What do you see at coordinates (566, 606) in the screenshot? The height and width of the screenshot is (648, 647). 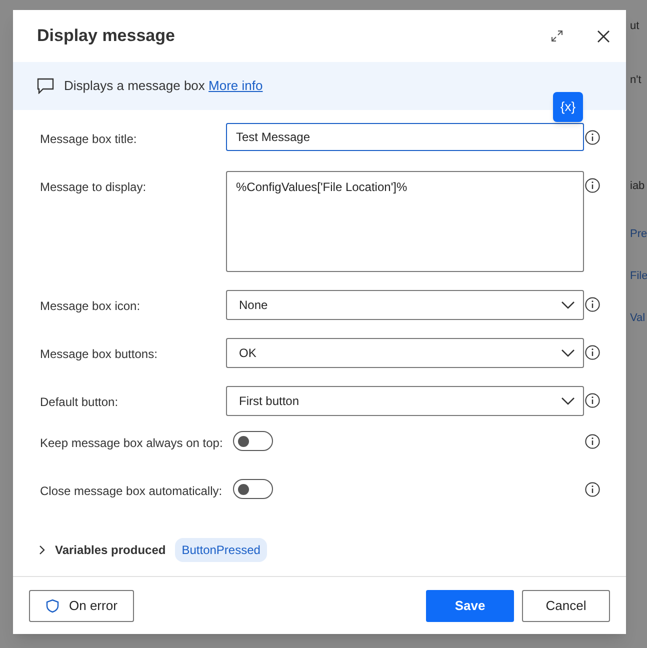 I see `cancel-button: Cancel` at bounding box center [566, 606].